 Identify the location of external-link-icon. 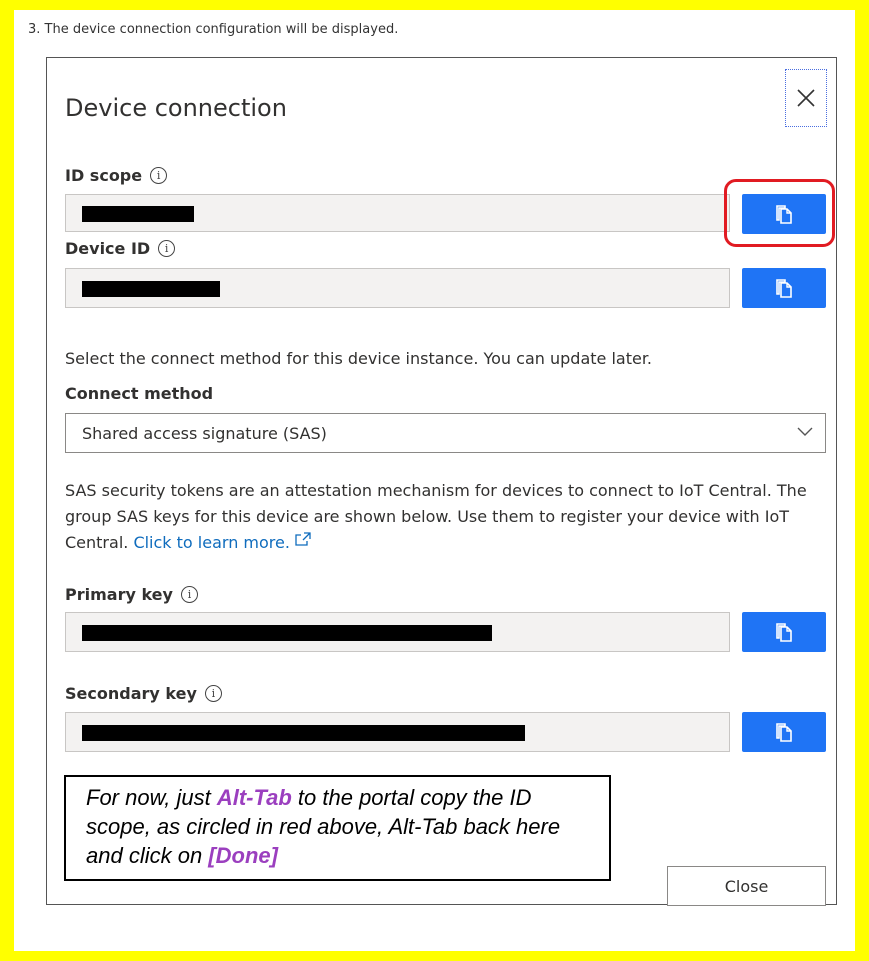
(303, 539).